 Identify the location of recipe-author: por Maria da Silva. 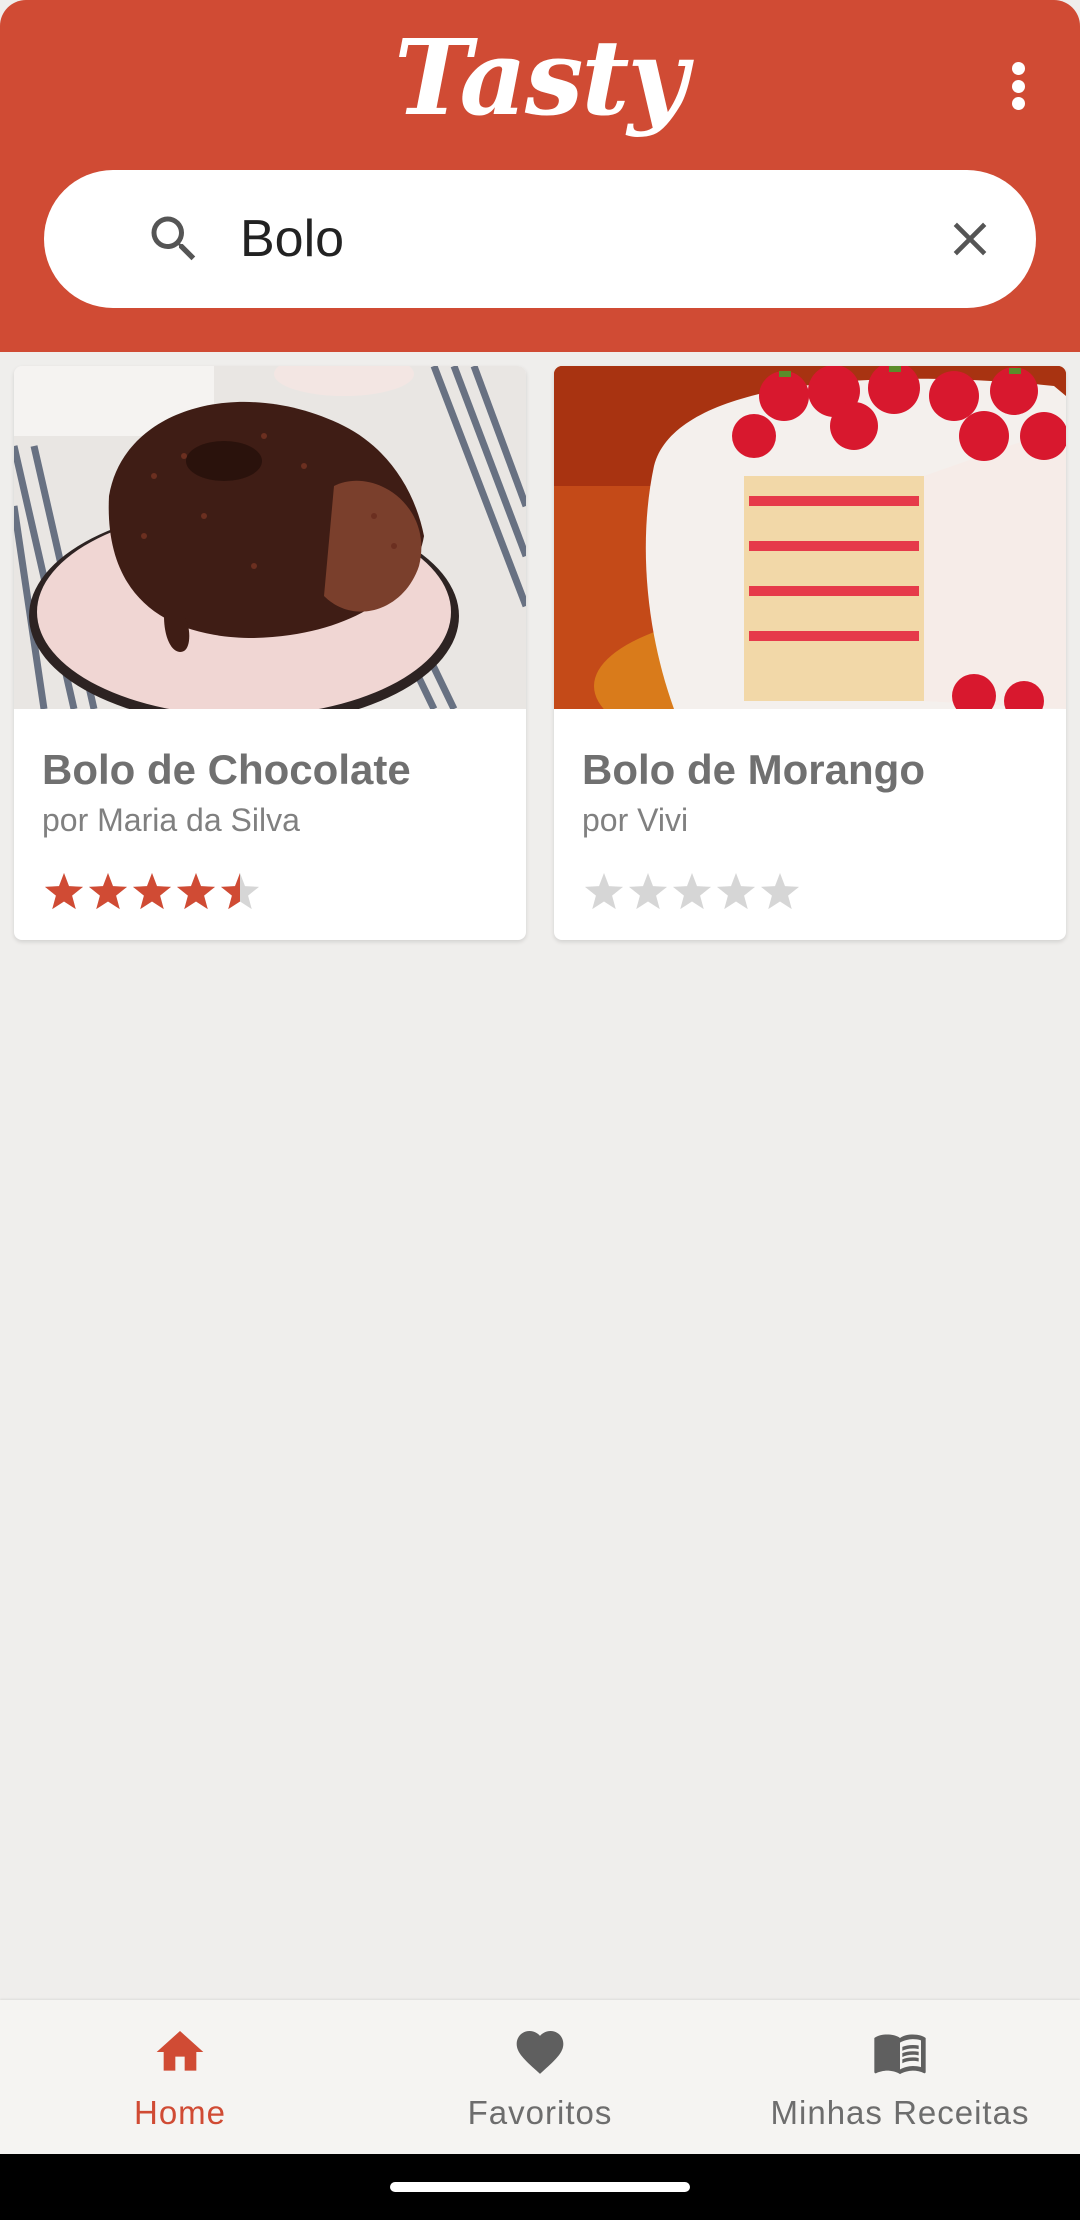
(171, 820).